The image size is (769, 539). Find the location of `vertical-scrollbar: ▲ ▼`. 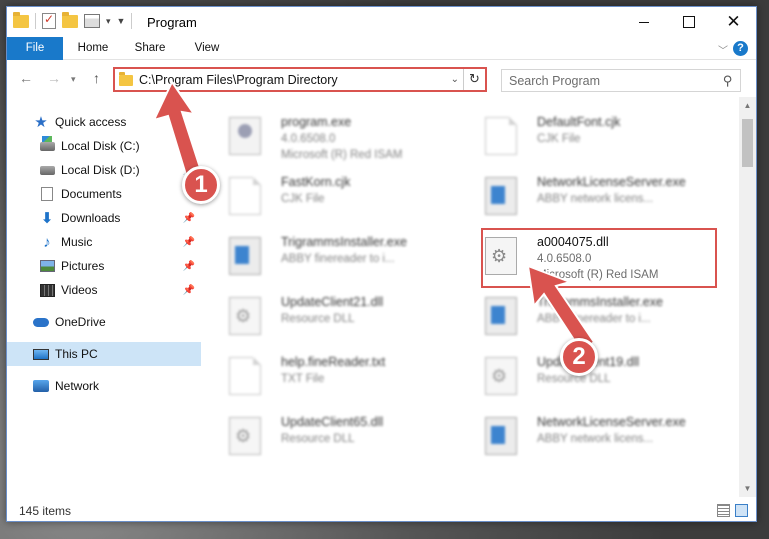

vertical-scrollbar: ▲ ▼ is located at coordinates (747, 297).